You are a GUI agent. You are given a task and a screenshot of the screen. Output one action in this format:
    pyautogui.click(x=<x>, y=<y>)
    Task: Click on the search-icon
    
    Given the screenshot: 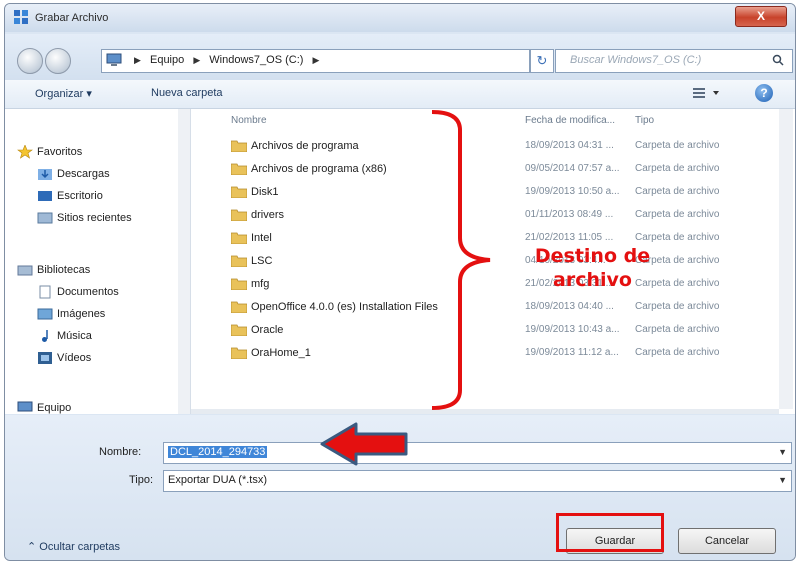 What is the action you would take?
    pyautogui.click(x=778, y=60)
    